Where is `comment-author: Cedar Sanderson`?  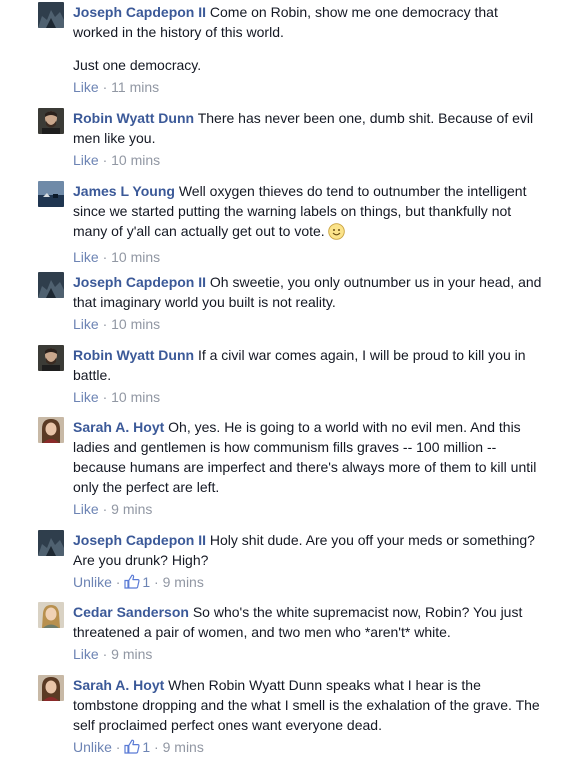 comment-author: Cedar Sanderson is located at coordinates (131, 612).